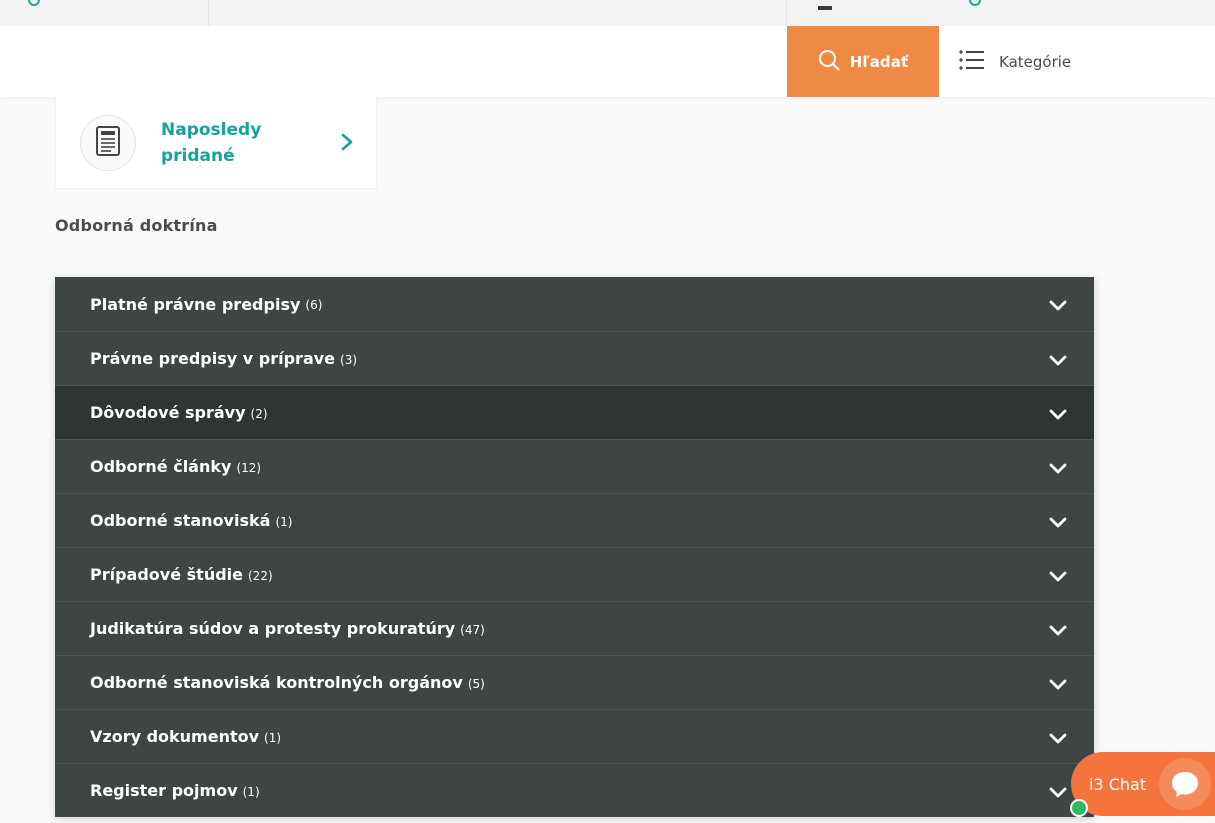  What do you see at coordinates (259, 413) in the screenshot?
I see `accordion-row-count: (2)` at bounding box center [259, 413].